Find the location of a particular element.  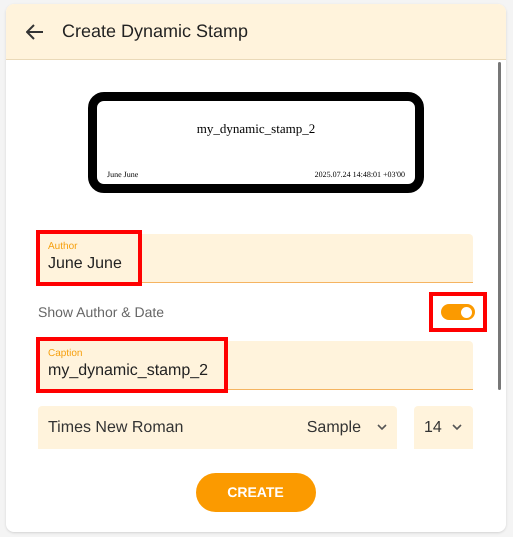

field-label: Caption is located at coordinates (66, 354).